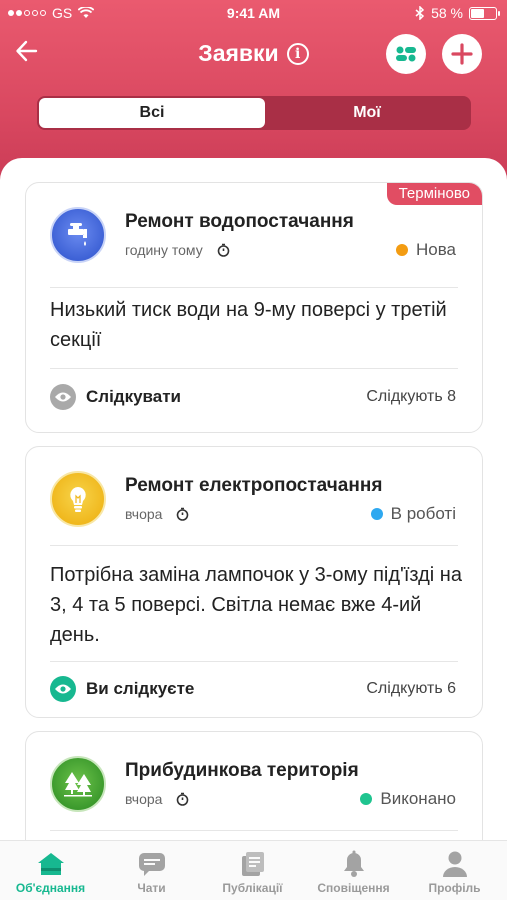 The image size is (507, 900). I want to click on status-text: Виконано, so click(418, 798).